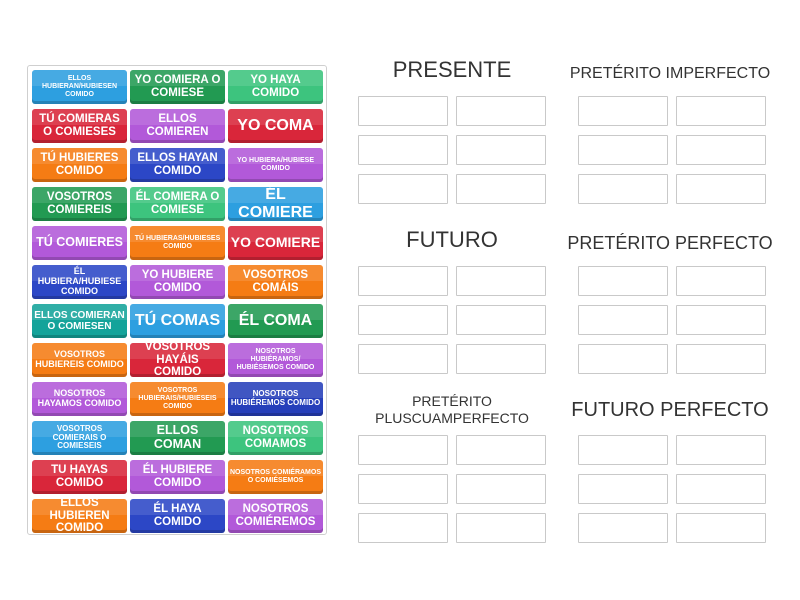 The image size is (800, 600). Describe the element at coordinates (275, 126) in the screenshot. I see `answer-tile: YO COMA` at that location.